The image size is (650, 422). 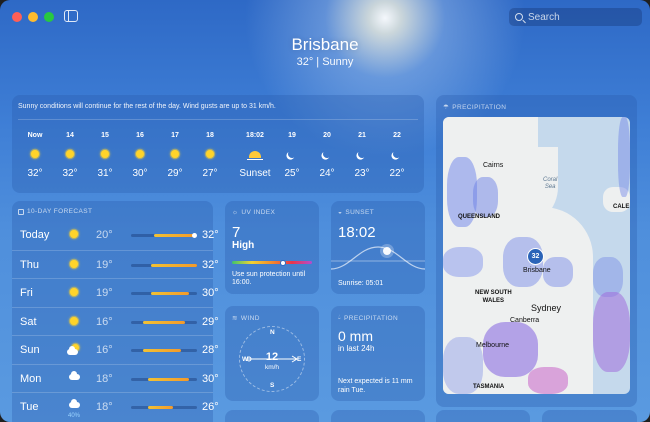 What do you see at coordinates (362, 173) in the screenshot?
I see `hour-temp: 23°` at bounding box center [362, 173].